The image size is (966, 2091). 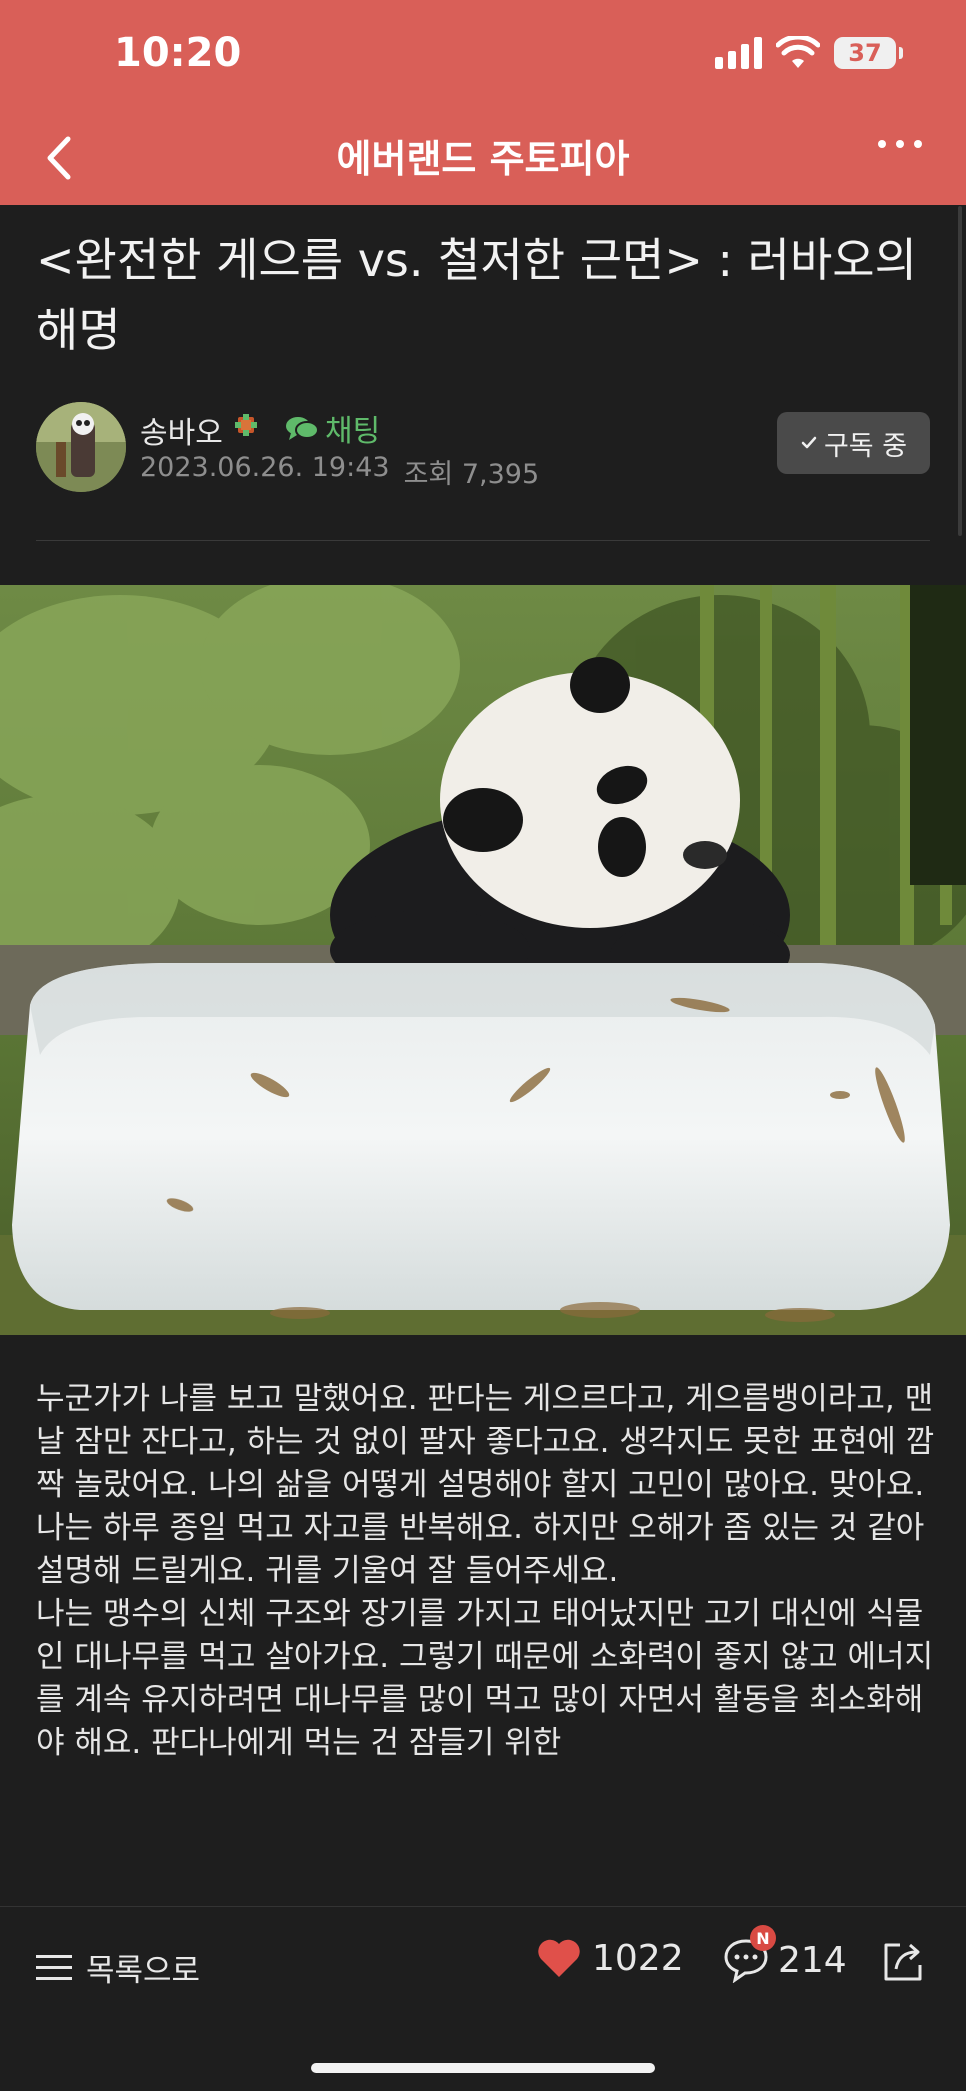 What do you see at coordinates (265, 467) in the screenshot?
I see `post-date: 2023.06.26. 19:43` at bounding box center [265, 467].